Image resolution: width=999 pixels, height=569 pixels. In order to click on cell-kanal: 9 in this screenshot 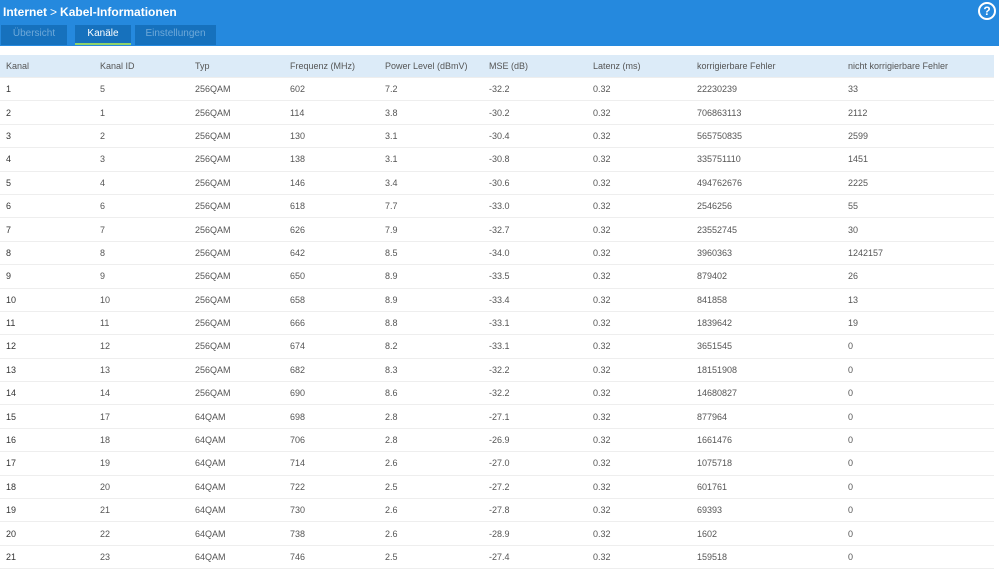, I will do `click(9, 276)`.